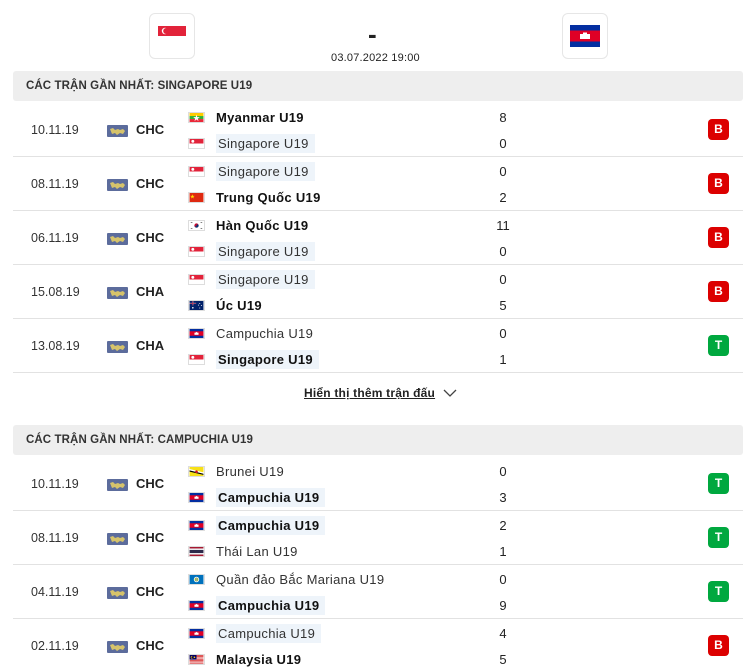 This screenshot has width=756, height=670. Describe the element at coordinates (196, 117) in the screenshot. I see `myanmar-flag-icon` at that location.